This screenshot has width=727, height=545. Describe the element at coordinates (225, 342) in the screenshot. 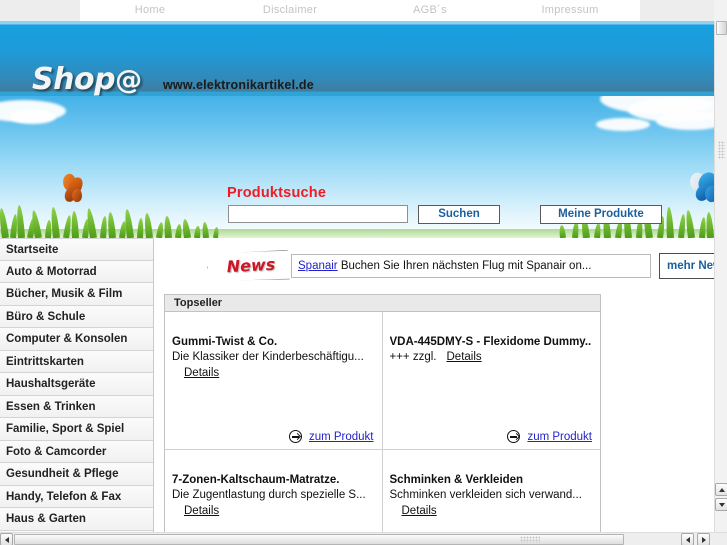

I see `product-title: Gummi-Twist & Co.` at that location.